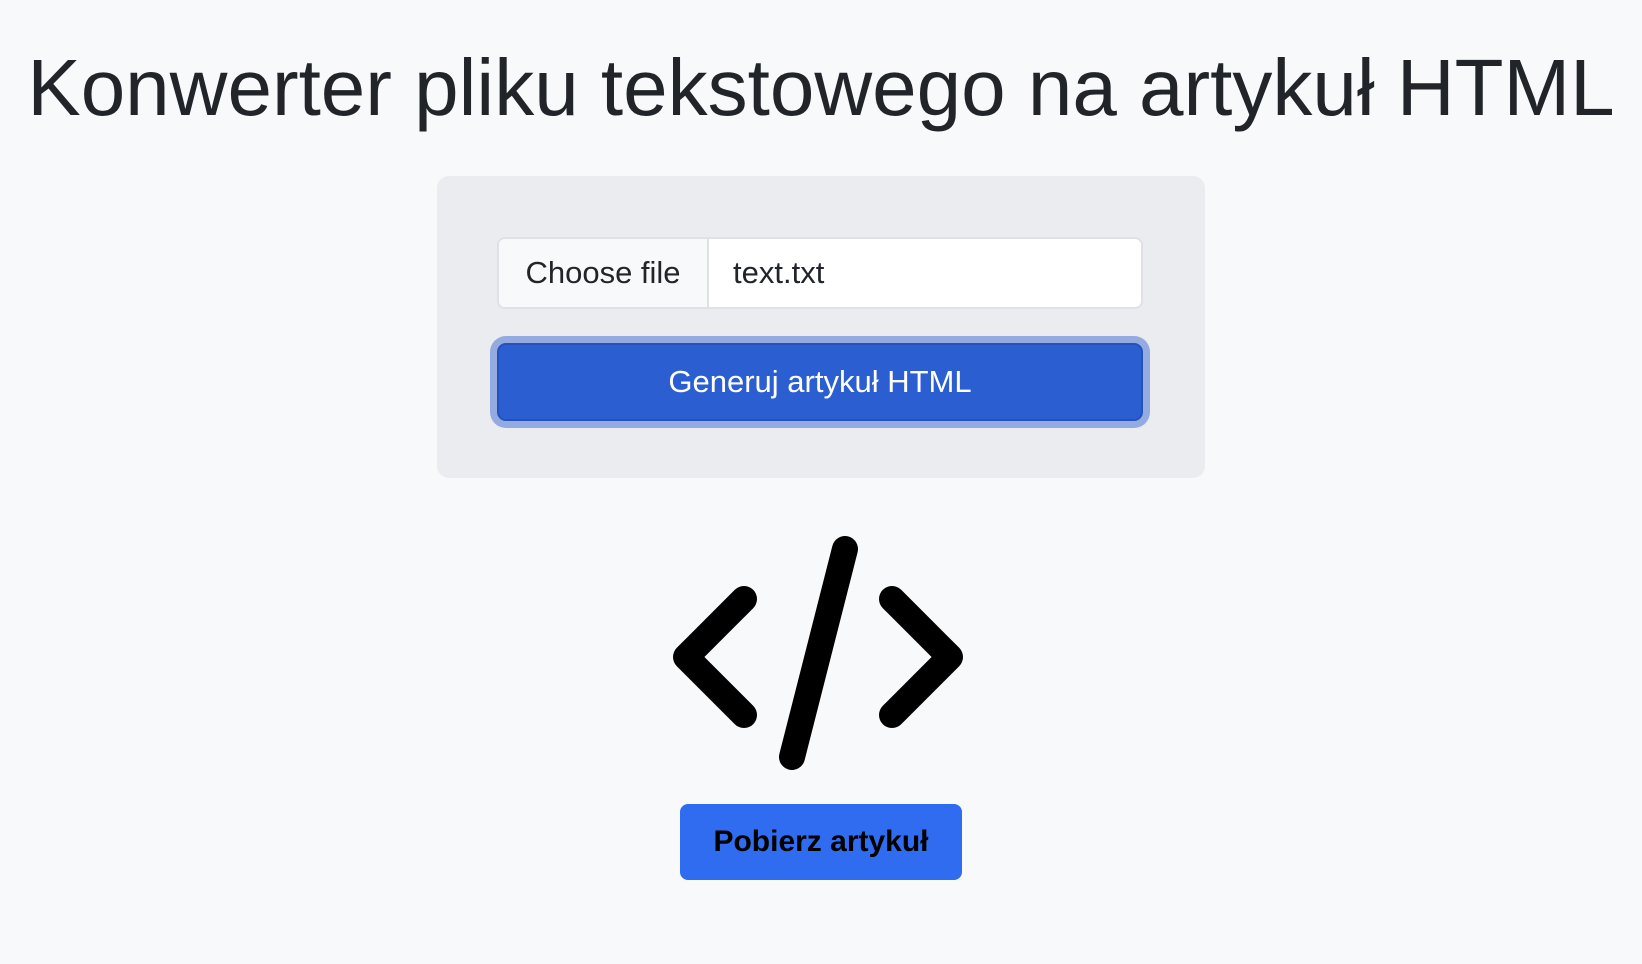  I want to click on code-icon, so click(818, 653).